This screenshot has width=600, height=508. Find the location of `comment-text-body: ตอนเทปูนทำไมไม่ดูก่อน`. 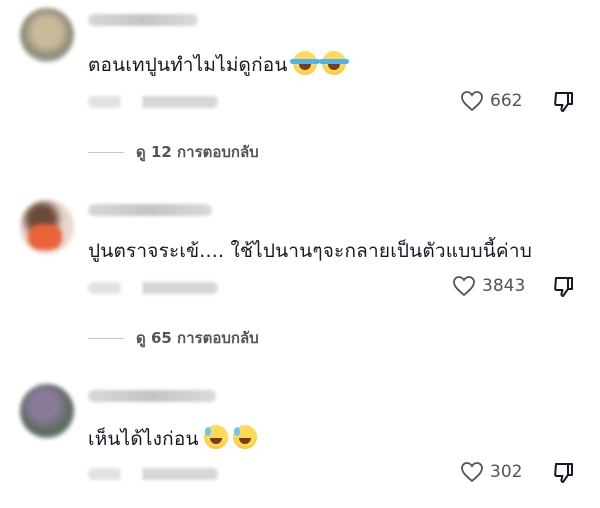

comment-text-body: ตอนเทปูนทำไมไม่ดูก่อน is located at coordinates (188, 65).